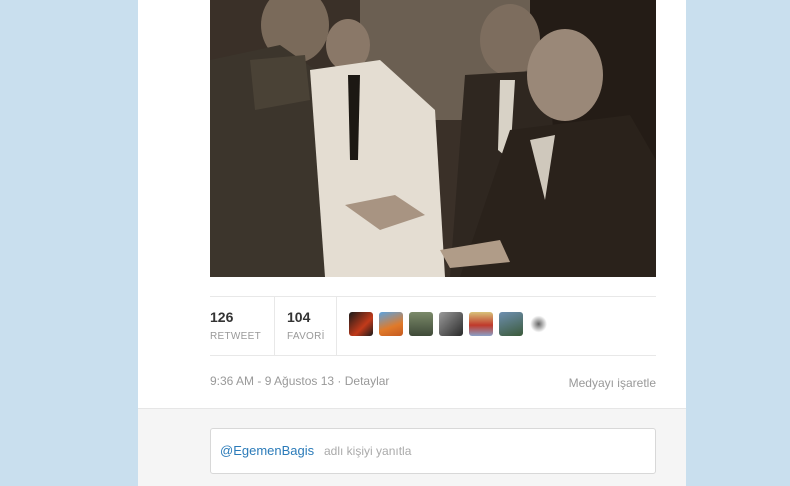 This screenshot has height=486, width=790. Describe the element at coordinates (267, 450) in the screenshot. I see `reply-handle: @EgemenBagis` at that location.